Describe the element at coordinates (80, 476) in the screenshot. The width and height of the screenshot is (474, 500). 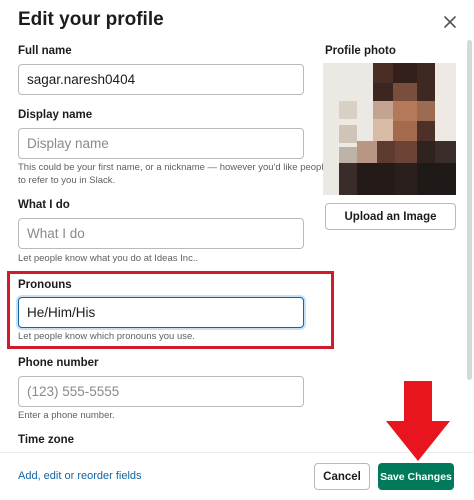
I see `edit-fields-link: Add, edit or reorder fields` at that location.